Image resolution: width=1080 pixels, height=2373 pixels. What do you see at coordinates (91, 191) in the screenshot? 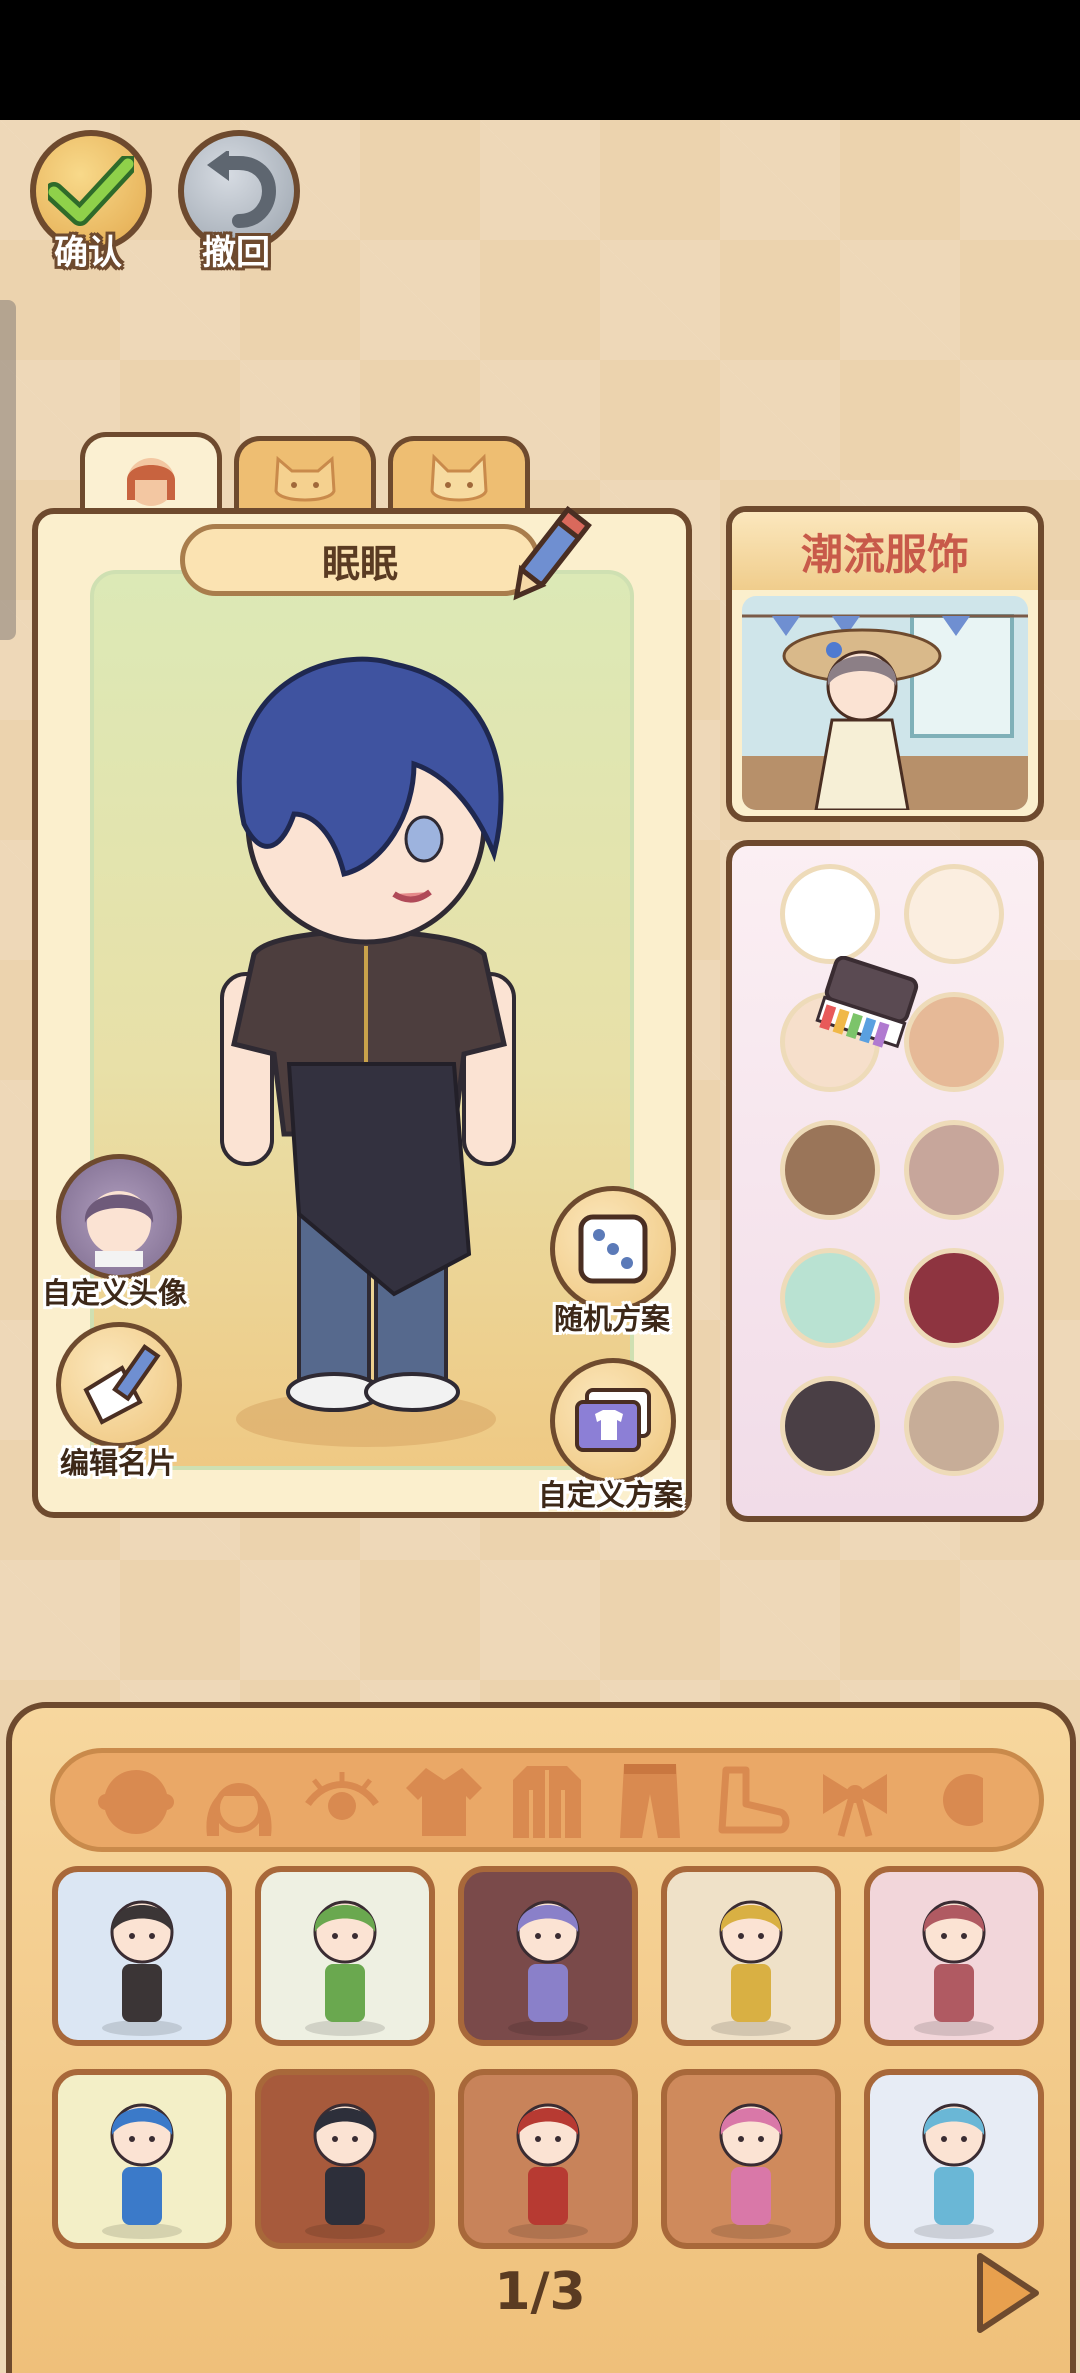
I see `checkmark-icon` at bounding box center [91, 191].